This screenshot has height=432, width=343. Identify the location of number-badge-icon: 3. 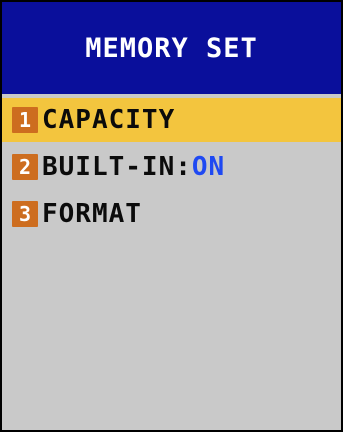
(25, 214).